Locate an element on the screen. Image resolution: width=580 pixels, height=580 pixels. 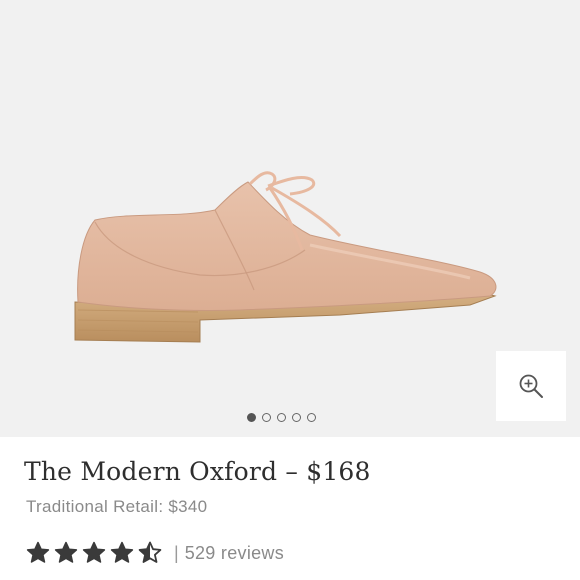
star-rating is located at coordinates (94, 553).